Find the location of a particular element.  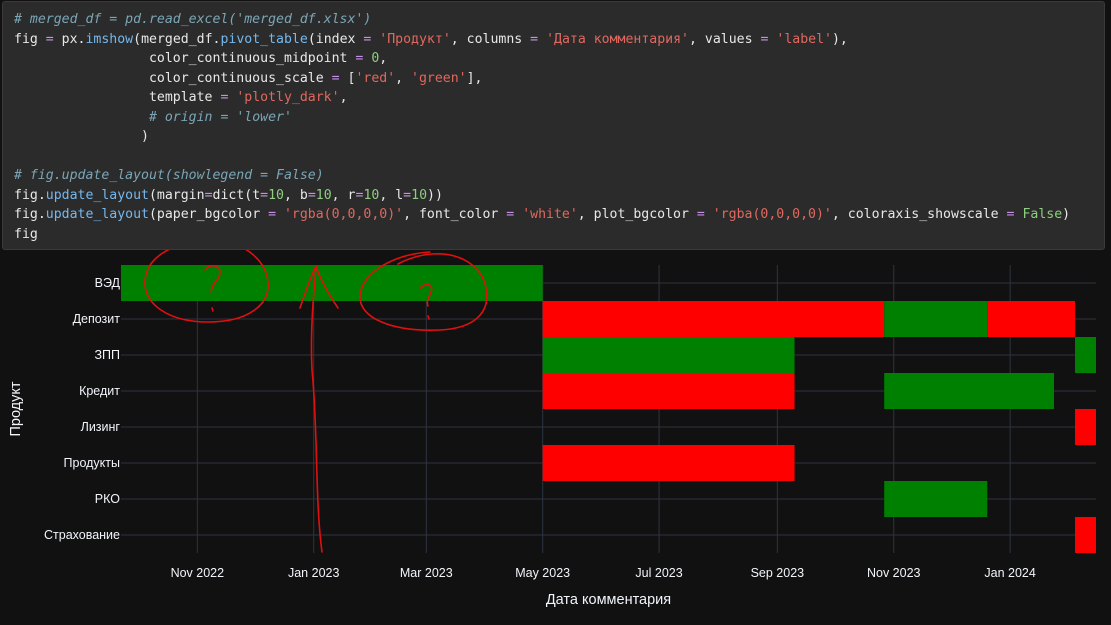

code-line: color_continuous_midpoint = 0, is located at coordinates (201, 58).